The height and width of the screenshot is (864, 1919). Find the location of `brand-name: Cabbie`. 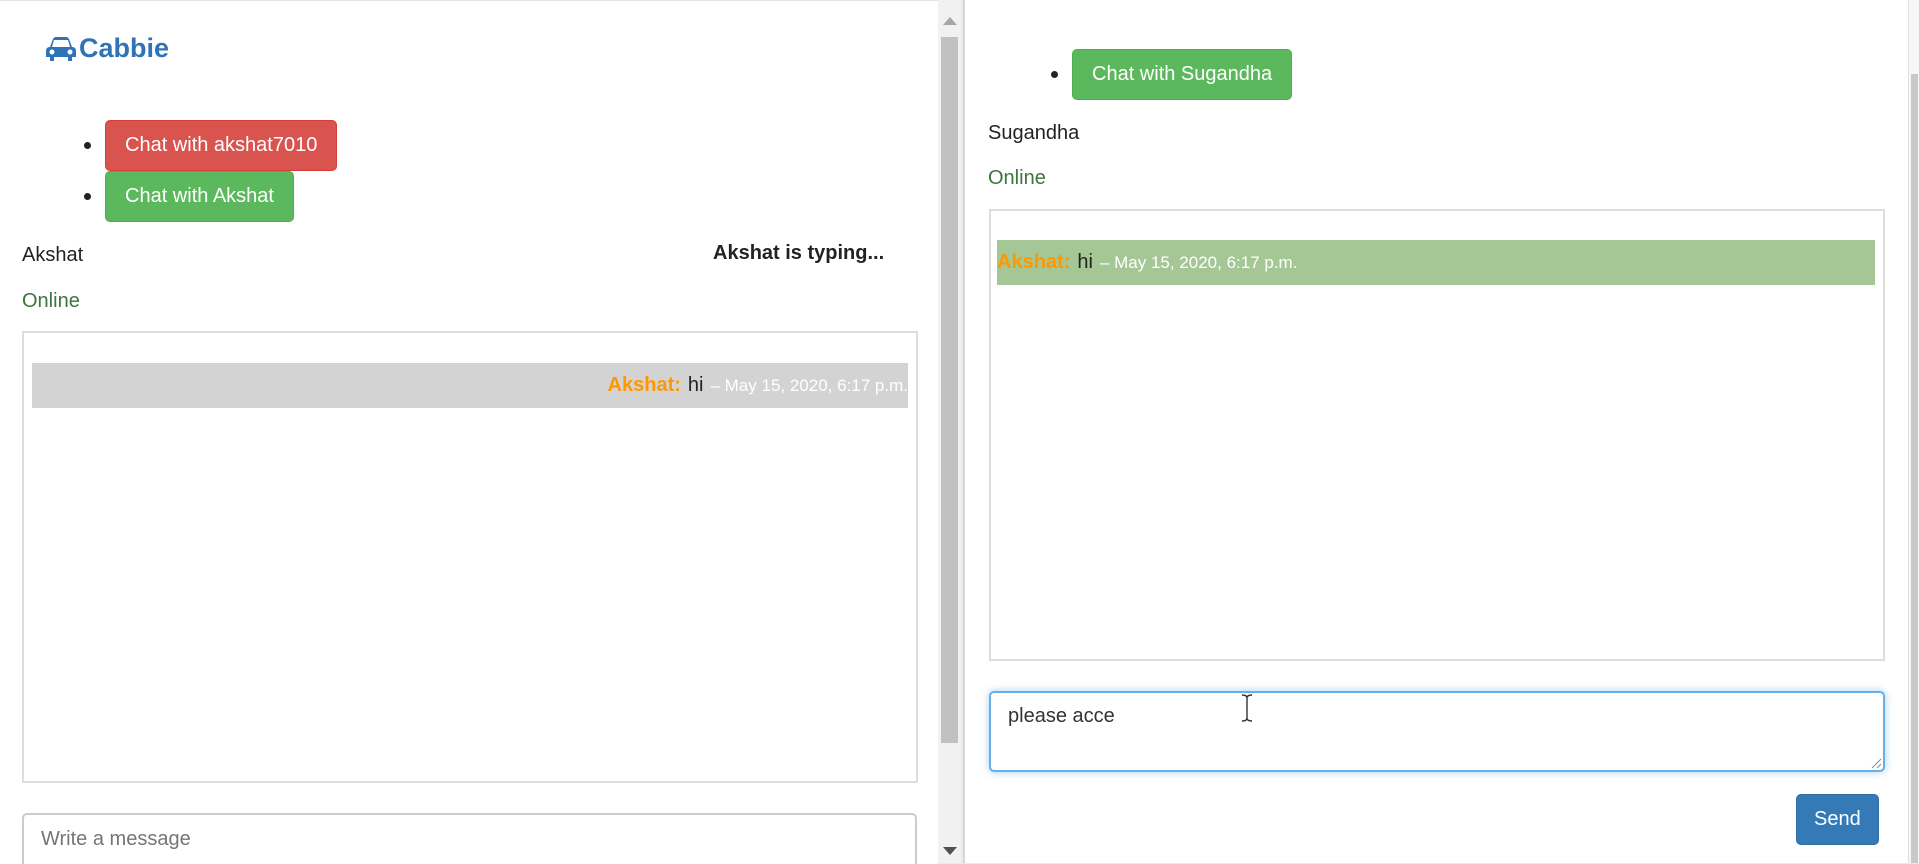

brand-name: Cabbie is located at coordinates (124, 48).